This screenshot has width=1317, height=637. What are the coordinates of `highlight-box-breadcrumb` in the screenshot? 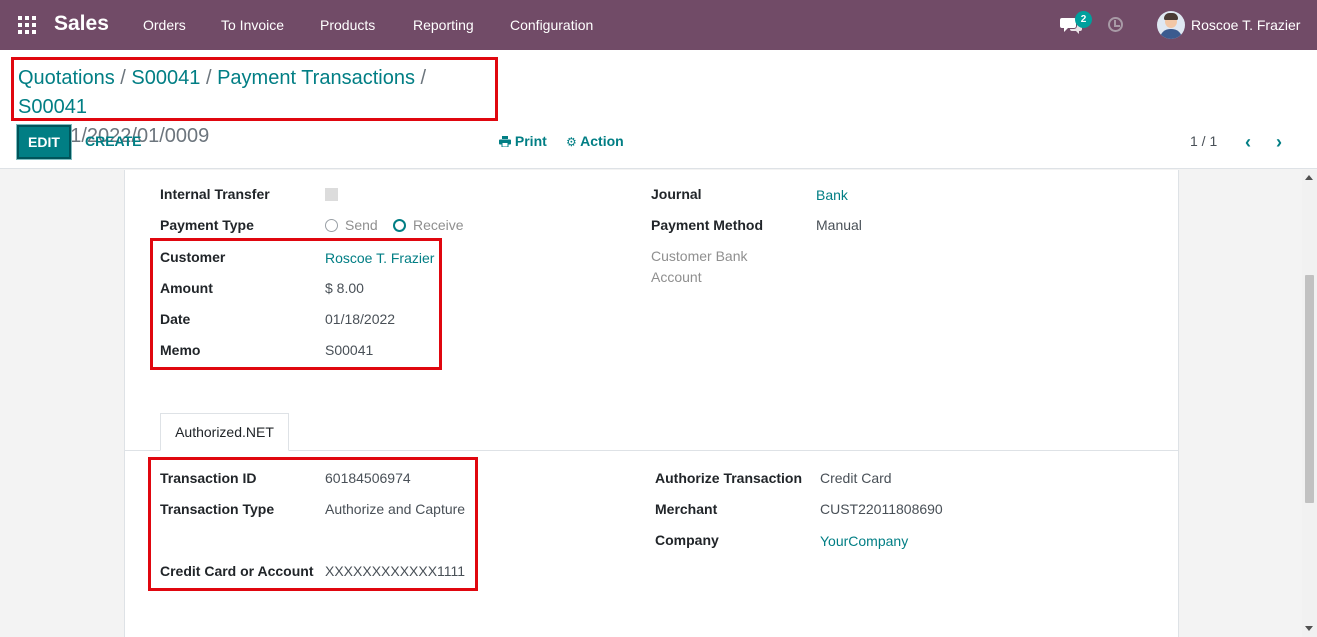 It's located at (254, 89).